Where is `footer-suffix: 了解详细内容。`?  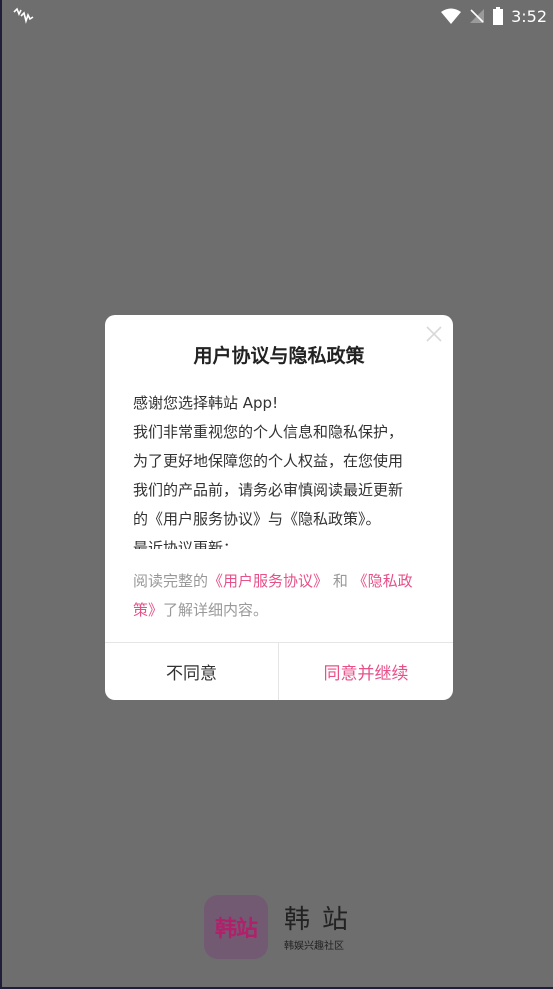
footer-suffix: 了解详细内容。 is located at coordinates (216, 610).